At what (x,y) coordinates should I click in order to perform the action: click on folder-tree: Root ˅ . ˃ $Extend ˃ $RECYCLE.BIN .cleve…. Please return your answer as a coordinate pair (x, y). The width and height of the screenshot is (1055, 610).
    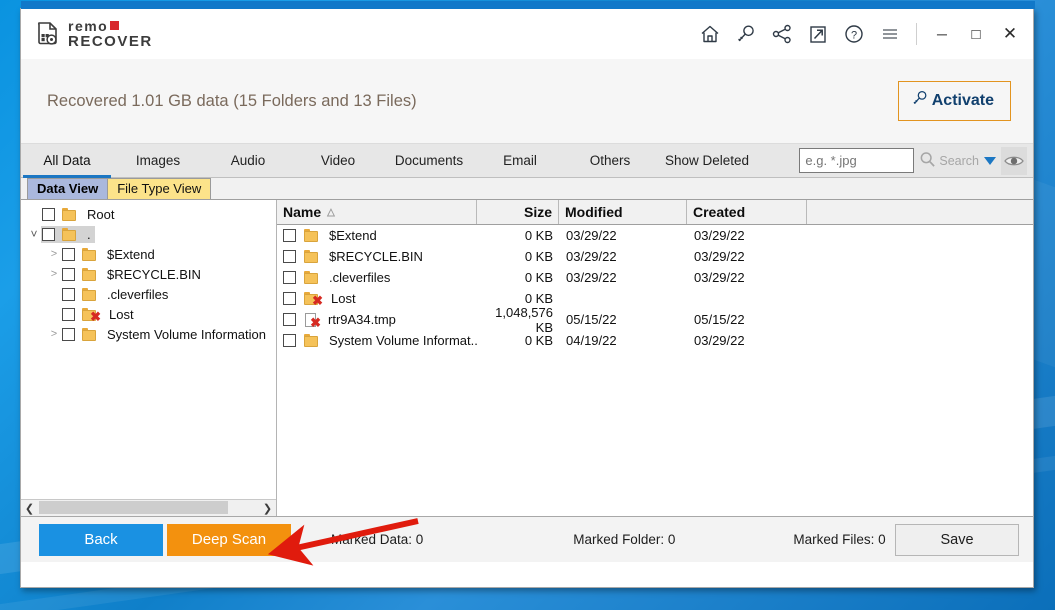
    Looking at the image, I should click on (148, 349).